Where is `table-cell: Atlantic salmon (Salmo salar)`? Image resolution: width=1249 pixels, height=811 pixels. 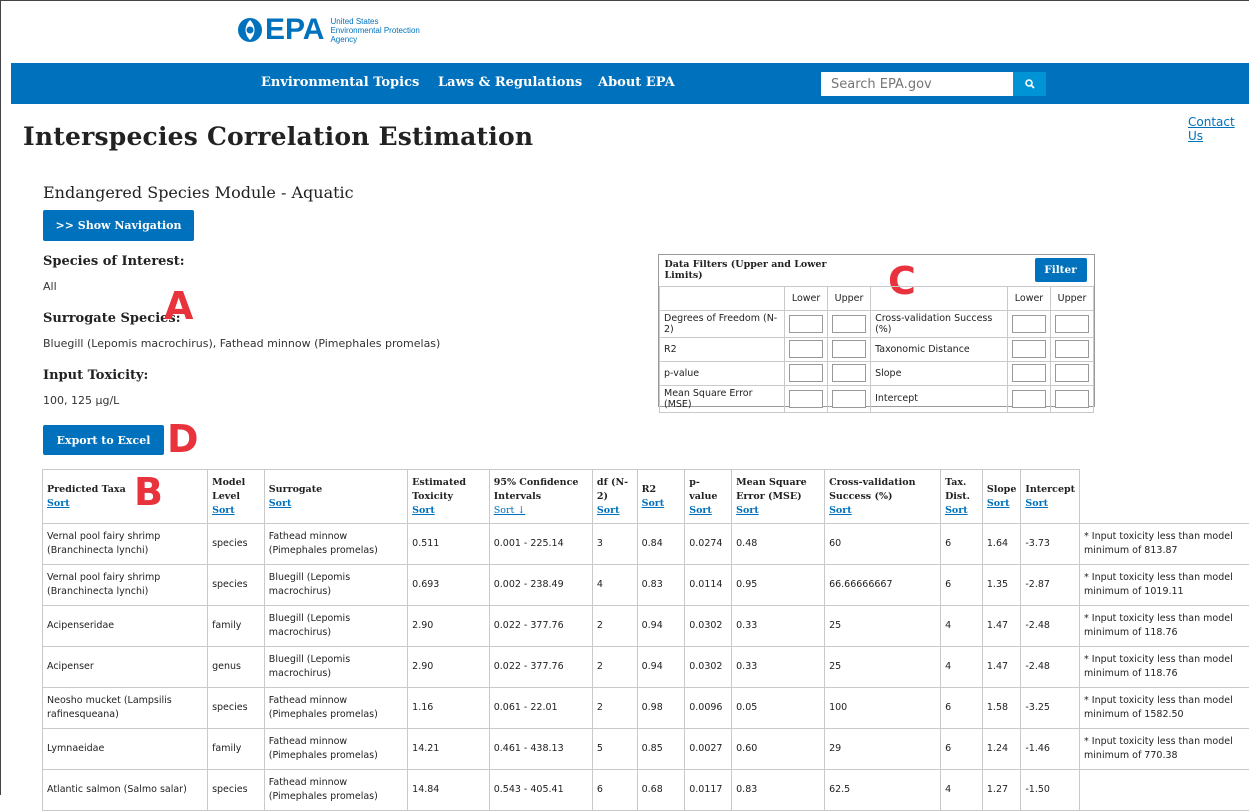
table-cell: Atlantic salmon (Salmo salar) is located at coordinates (125, 790).